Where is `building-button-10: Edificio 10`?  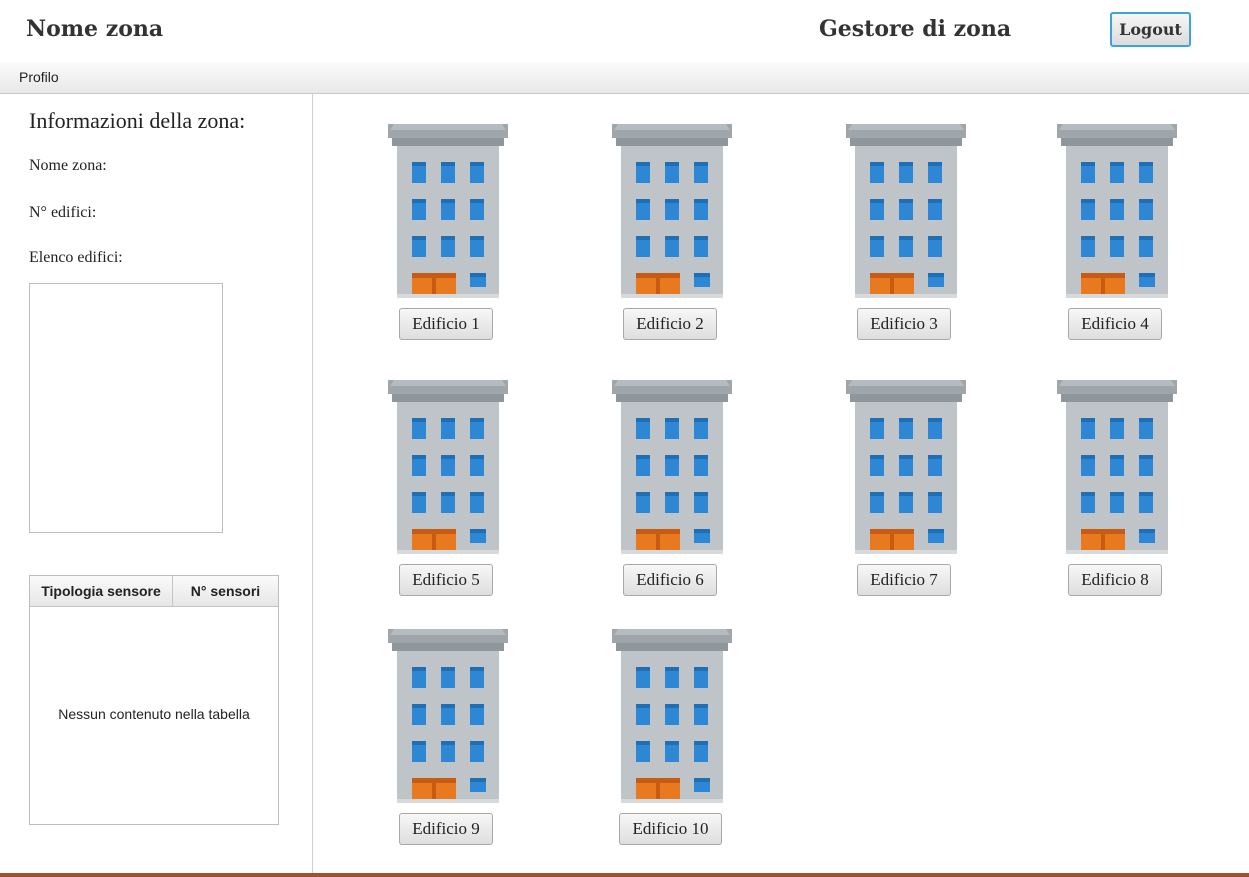
building-button-10: Edificio 10 is located at coordinates (670, 829).